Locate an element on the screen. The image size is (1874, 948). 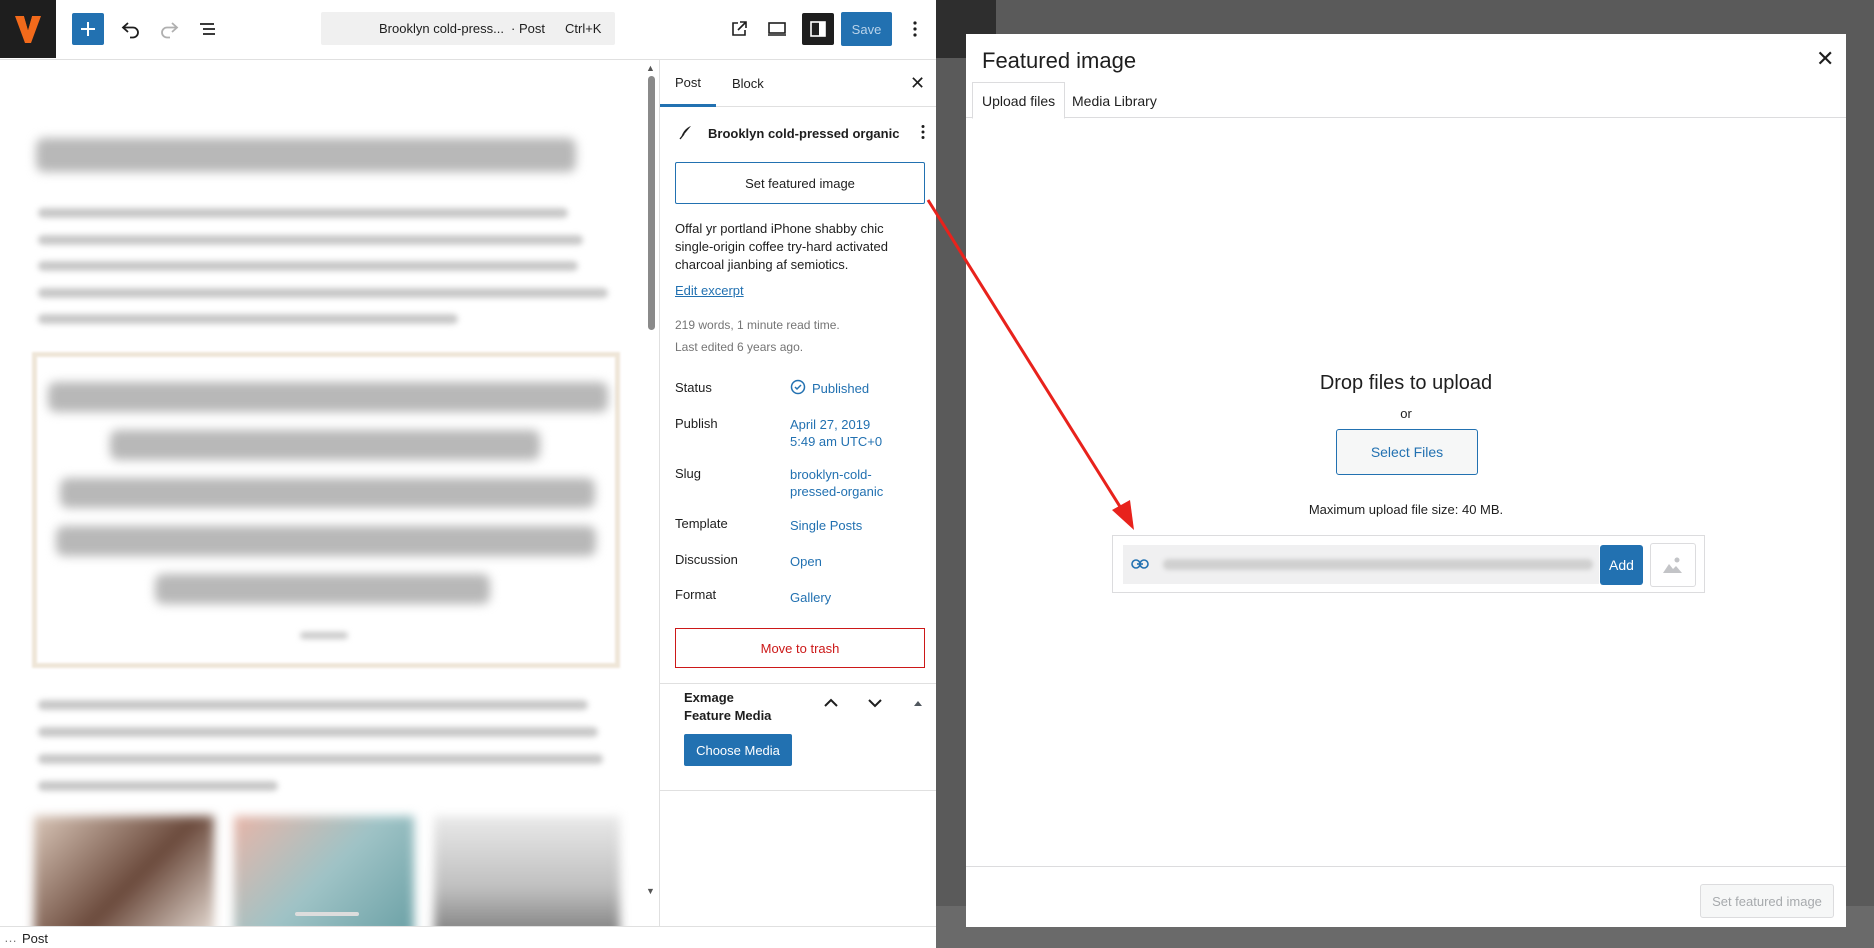
external-link-icon is located at coordinates (739, 28).